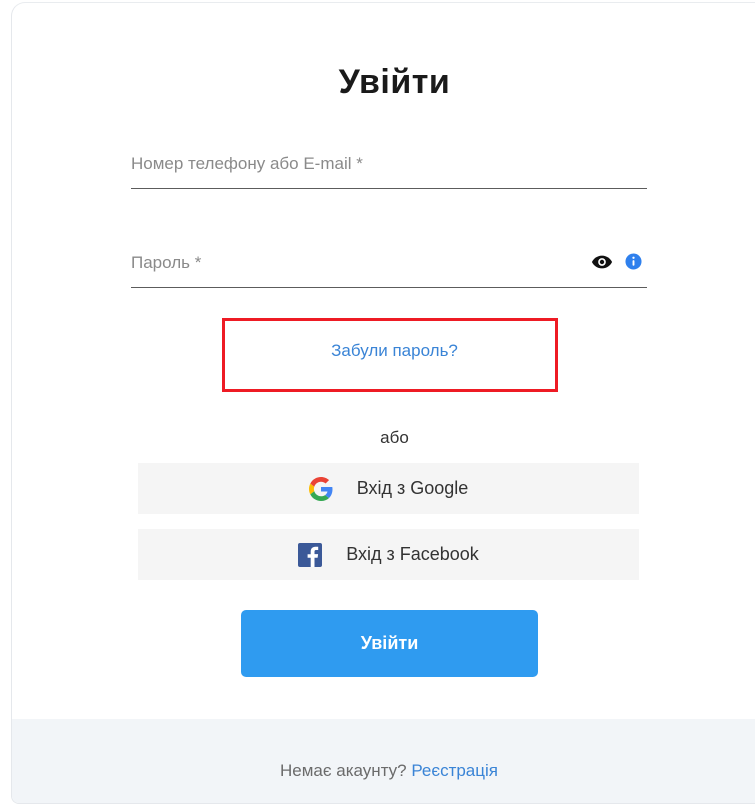 The width and height of the screenshot is (755, 807). Describe the element at coordinates (454, 770) in the screenshot. I see `register-link: Реєстрація` at that location.